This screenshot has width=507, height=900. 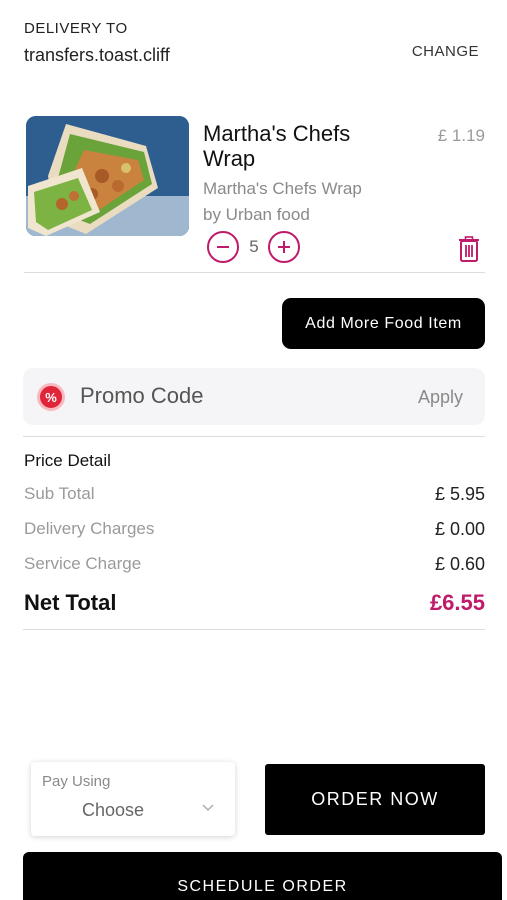 I want to click on delete-item-button, so click(x=469, y=249).